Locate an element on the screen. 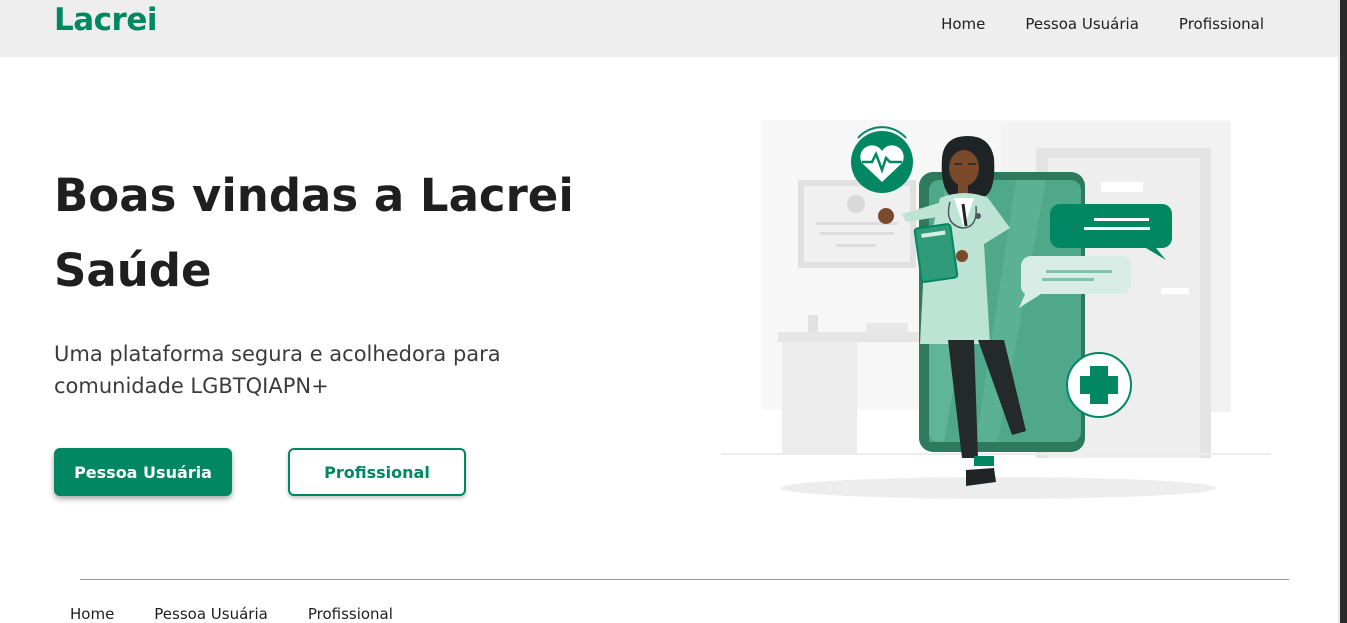  nav-link-home: Home is located at coordinates (963, 24).